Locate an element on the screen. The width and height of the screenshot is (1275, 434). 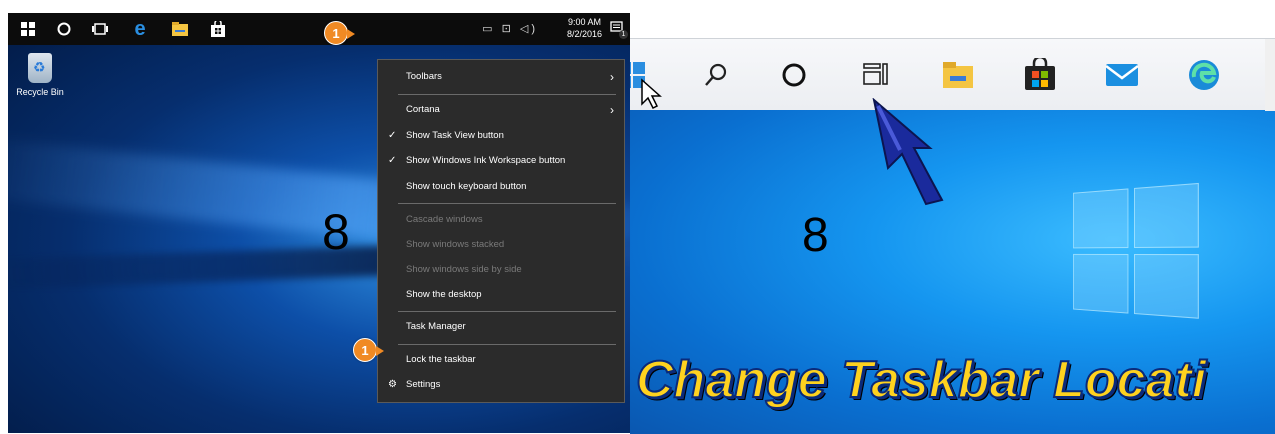
menu-item-show-ink-workspace: ✓ Show Windows Ink Workspace button is located at coordinates (501, 161).